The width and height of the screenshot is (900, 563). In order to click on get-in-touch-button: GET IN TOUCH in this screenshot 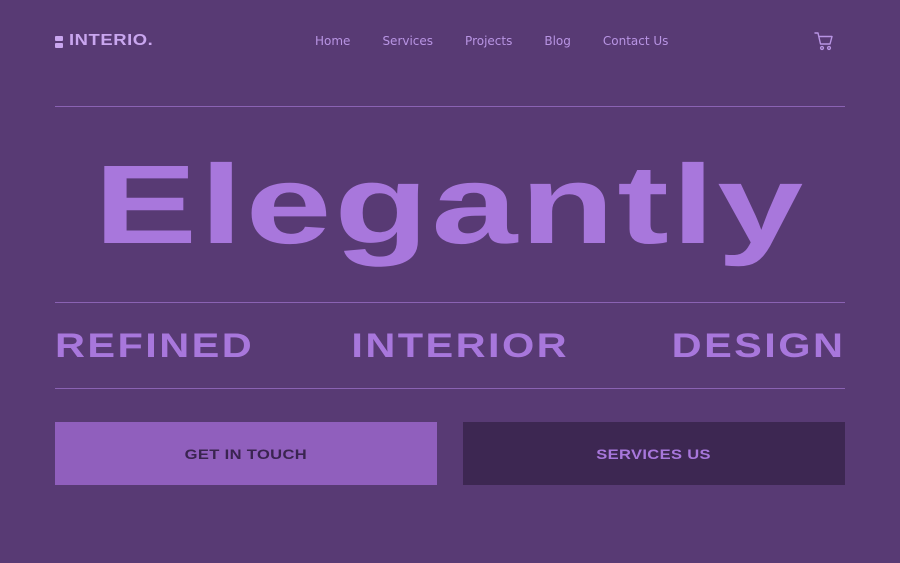, I will do `click(246, 453)`.